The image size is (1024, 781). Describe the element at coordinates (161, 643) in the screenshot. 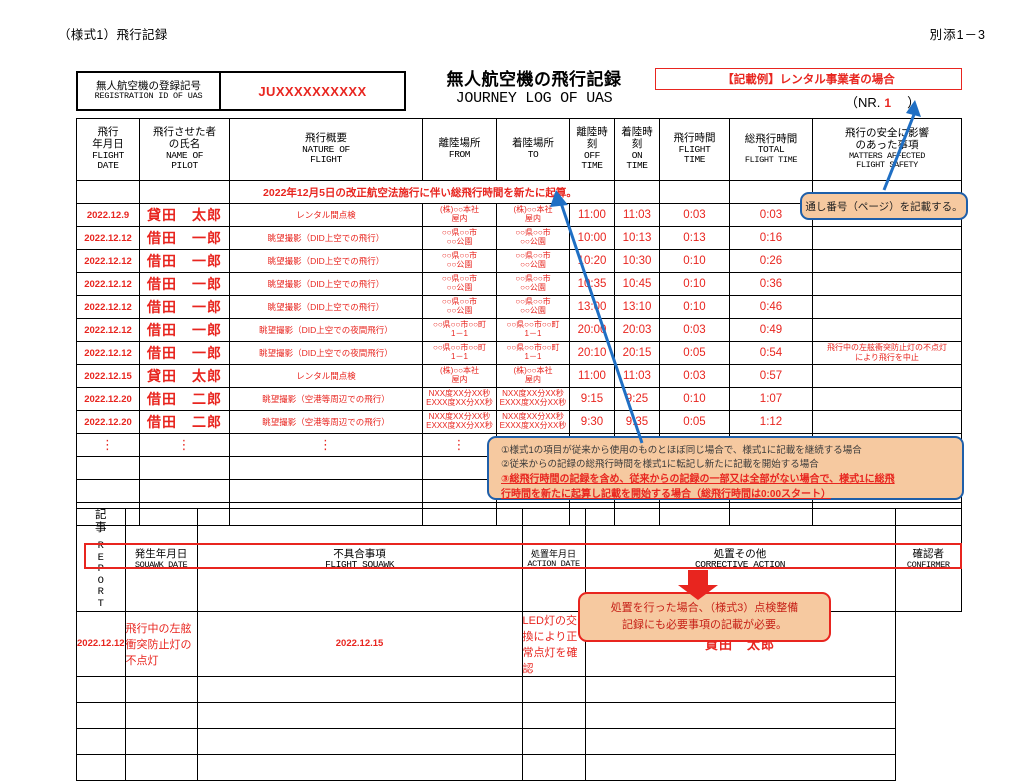

I see `cell-flight-squawk: 飛行中の左舷衝突防止灯の不点灯` at that location.